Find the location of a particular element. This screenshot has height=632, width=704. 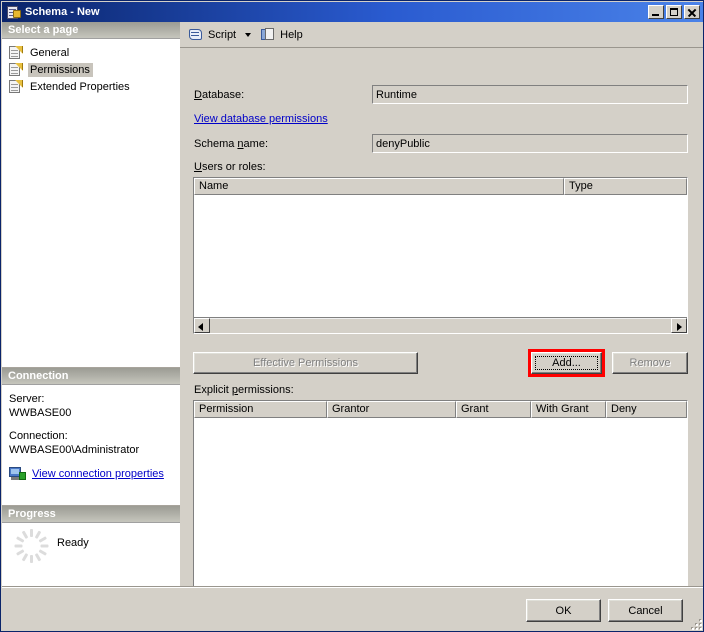

progress-spinner-icon is located at coordinates (31, 546).